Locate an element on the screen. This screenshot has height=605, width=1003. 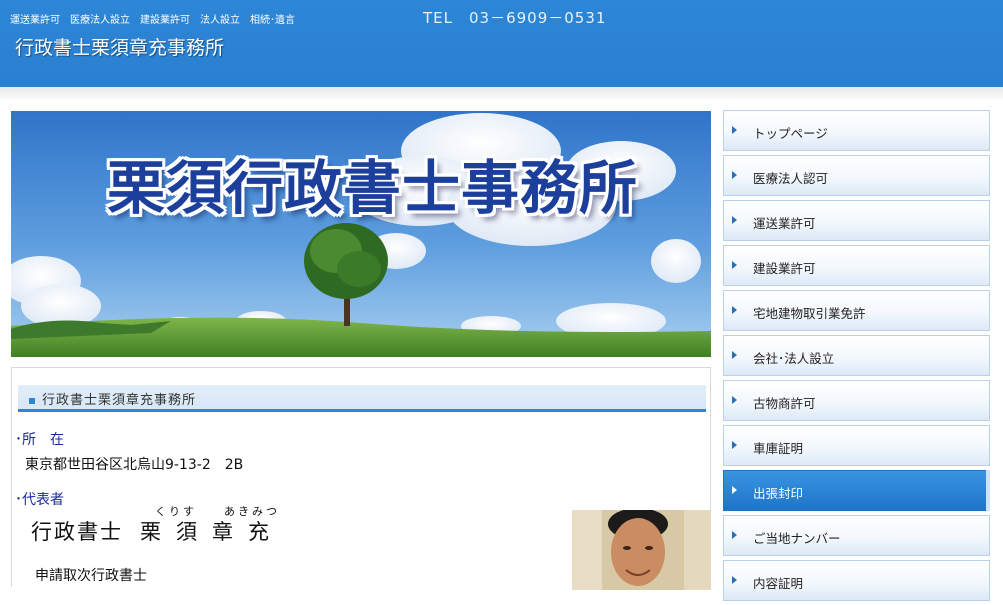
nav-item-label: 内容証明 is located at coordinates (778, 583).